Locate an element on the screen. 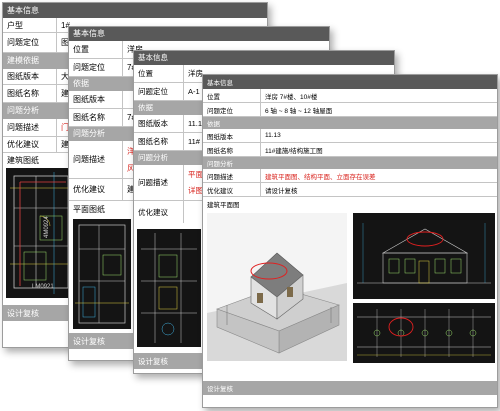  drawing-version-row: 图纸版本 11.13 is located at coordinates (350, 136).